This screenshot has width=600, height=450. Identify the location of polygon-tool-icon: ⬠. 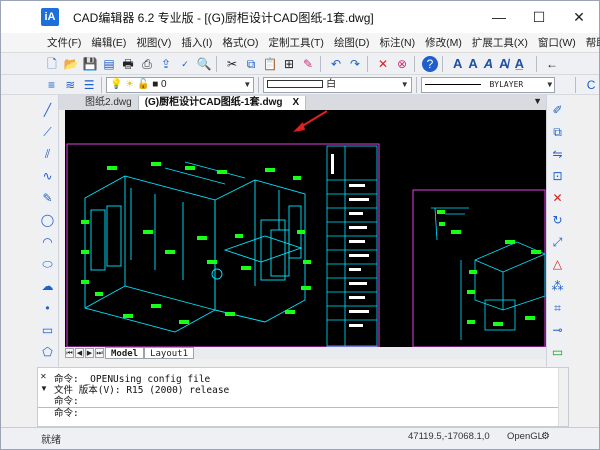
(48, 352).